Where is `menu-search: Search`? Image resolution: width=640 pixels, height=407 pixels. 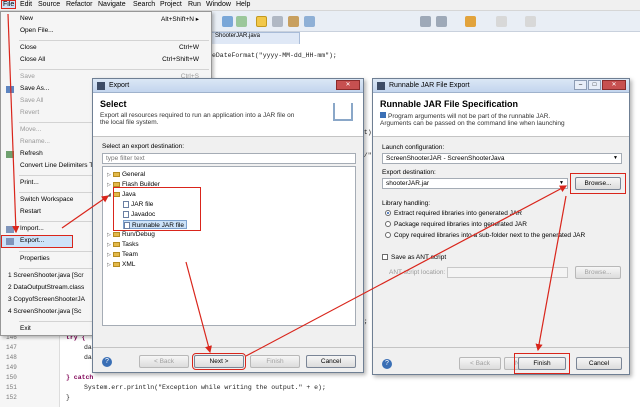
menu-search: Search is located at coordinates (144, 4).